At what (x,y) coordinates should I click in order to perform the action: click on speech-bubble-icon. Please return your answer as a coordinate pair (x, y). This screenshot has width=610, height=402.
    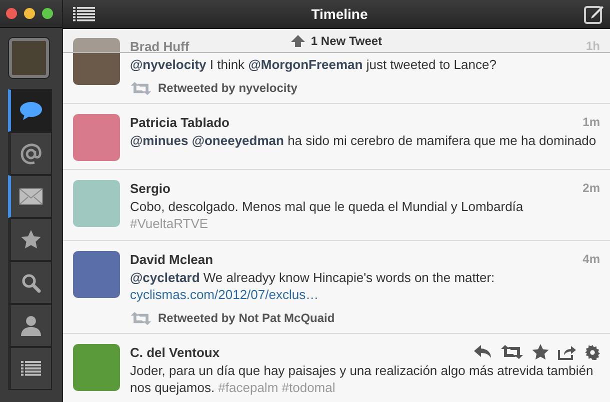
    Looking at the image, I should click on (31, 110).